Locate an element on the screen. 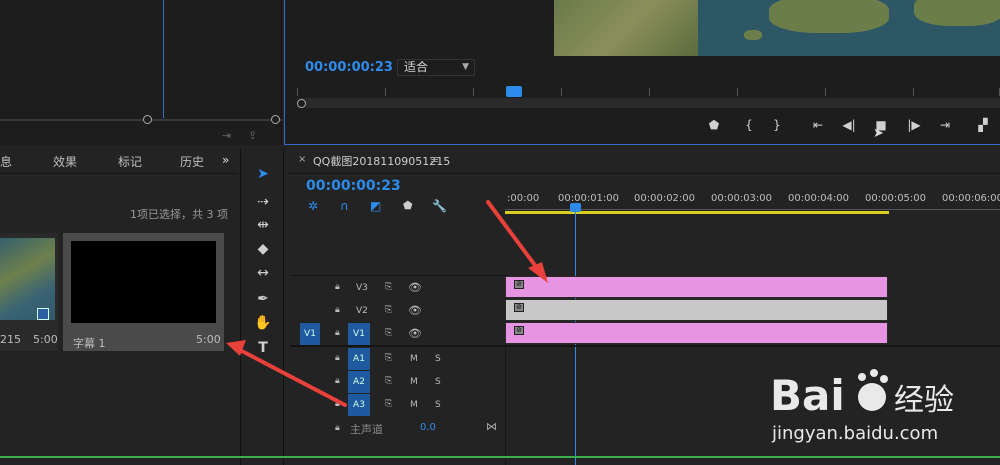  svg-text: Bai is located at coordinates (807, 395).